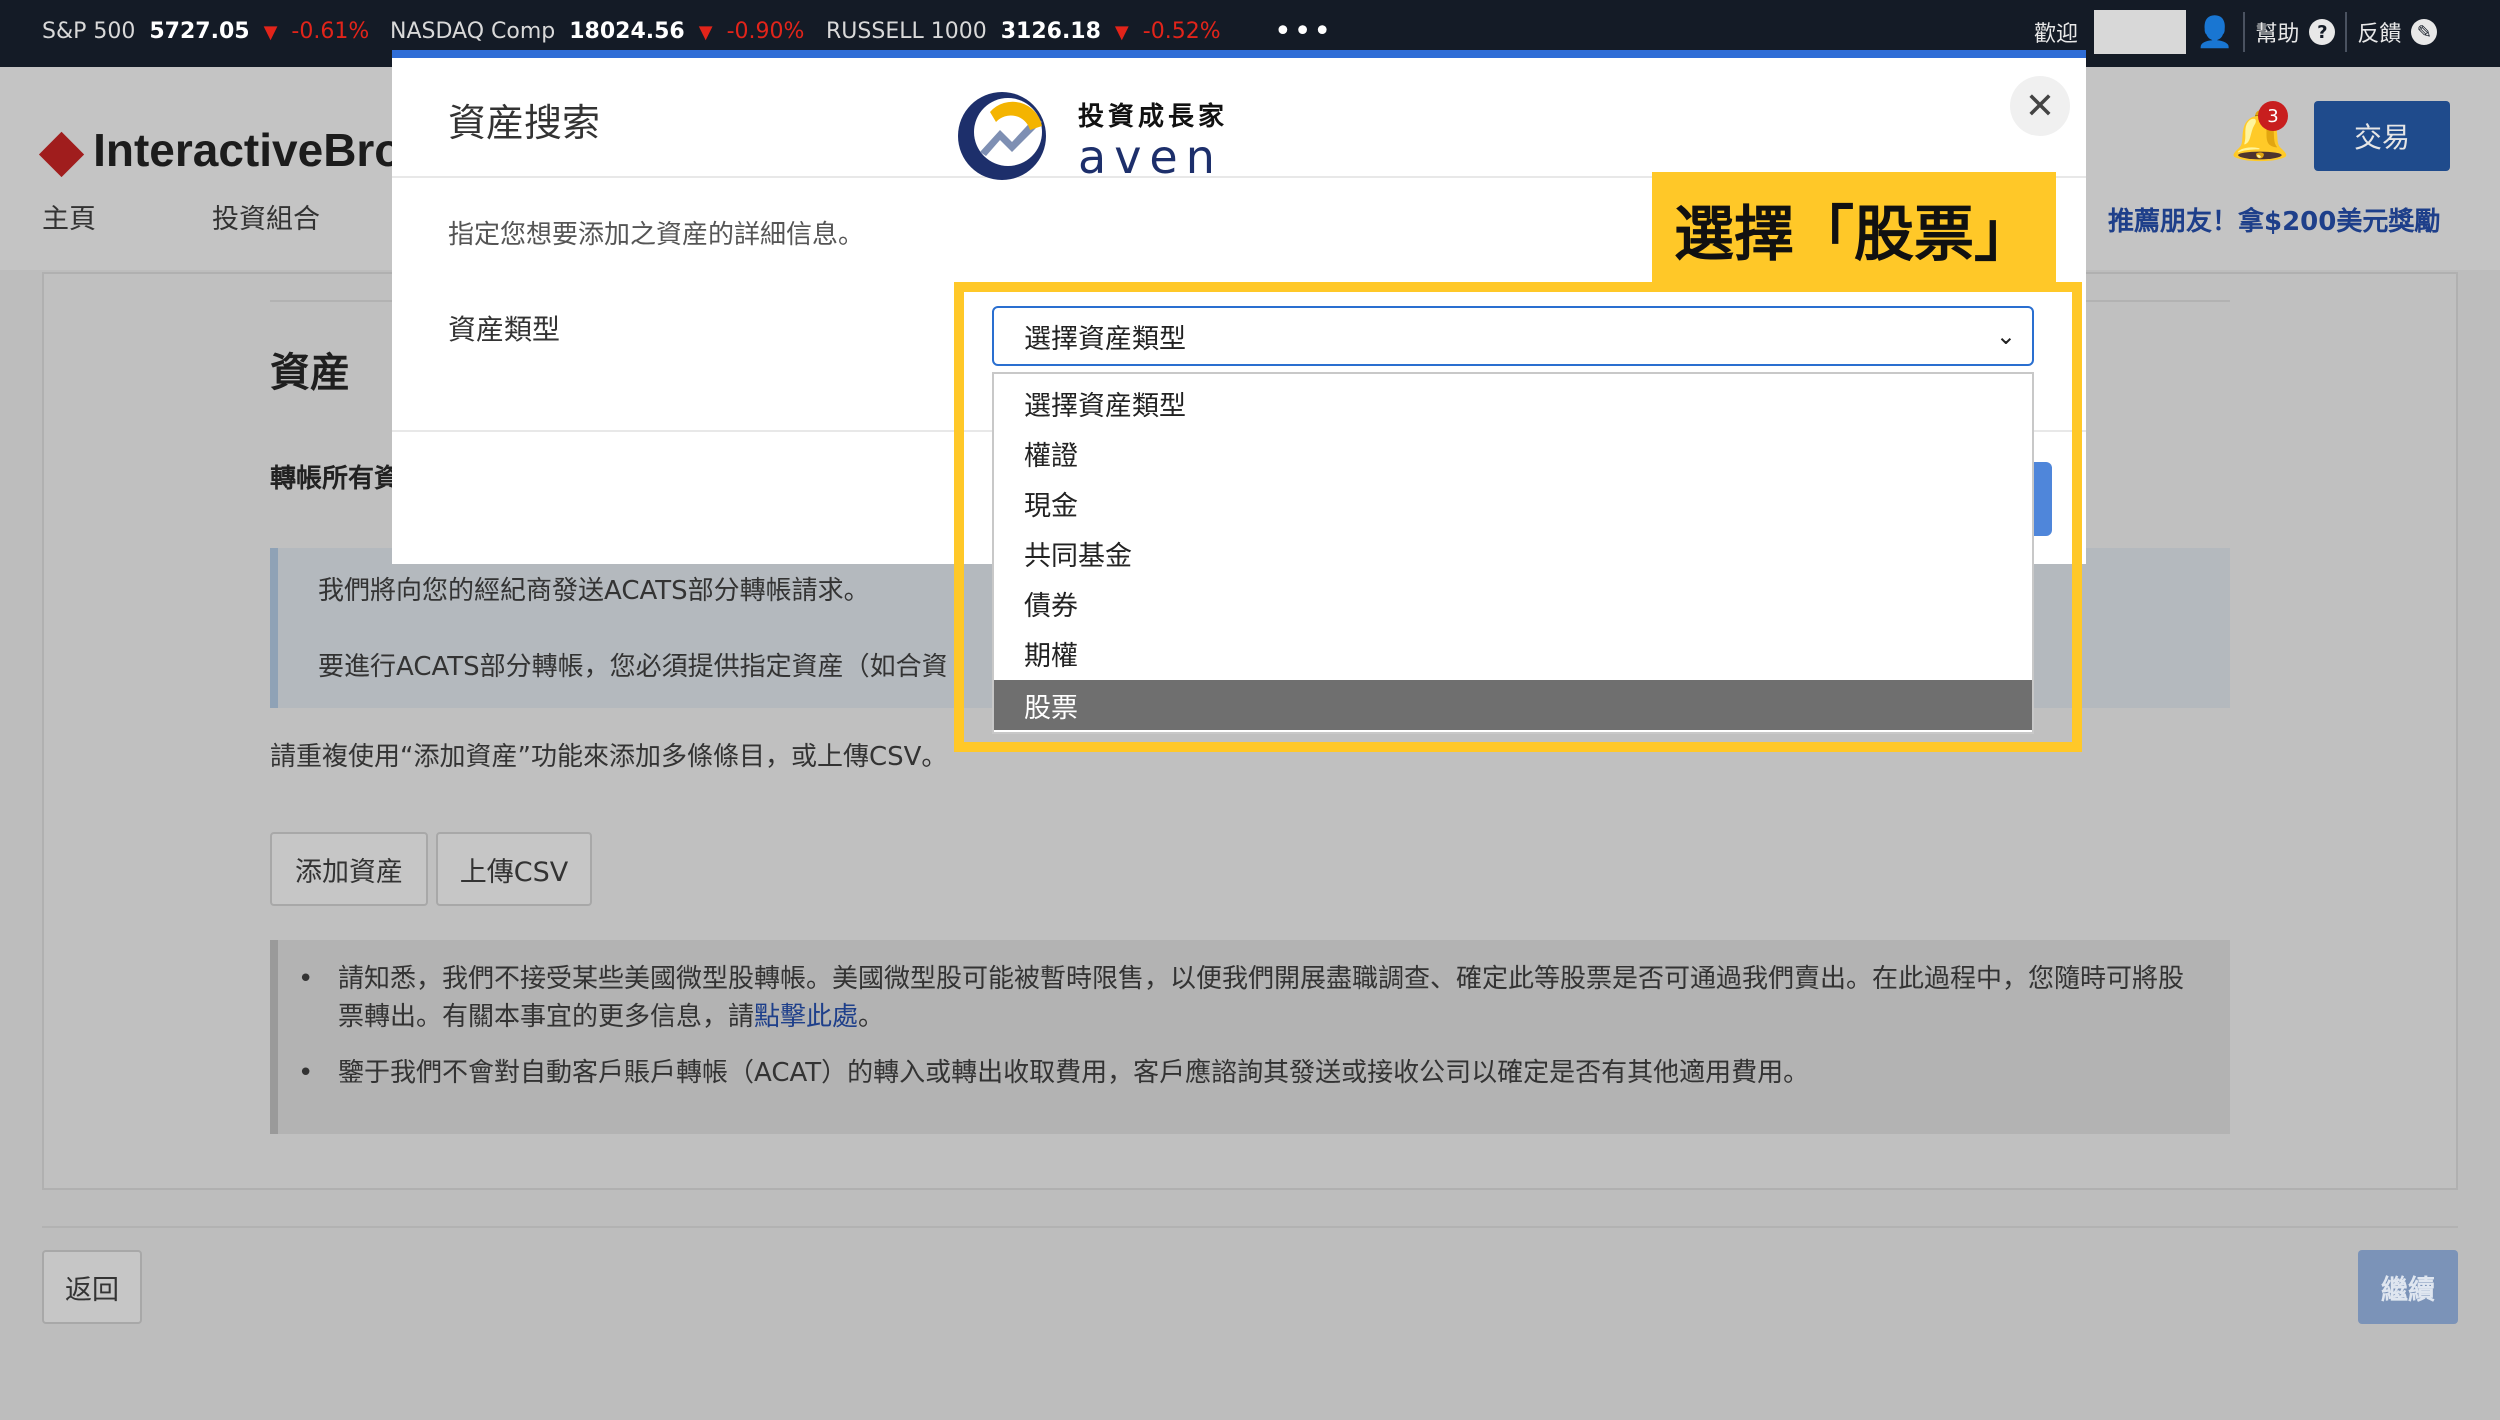 This screenshot has height=1420, width=2500. I want to click on ticker-name: S&P 500, so click(89, 31).